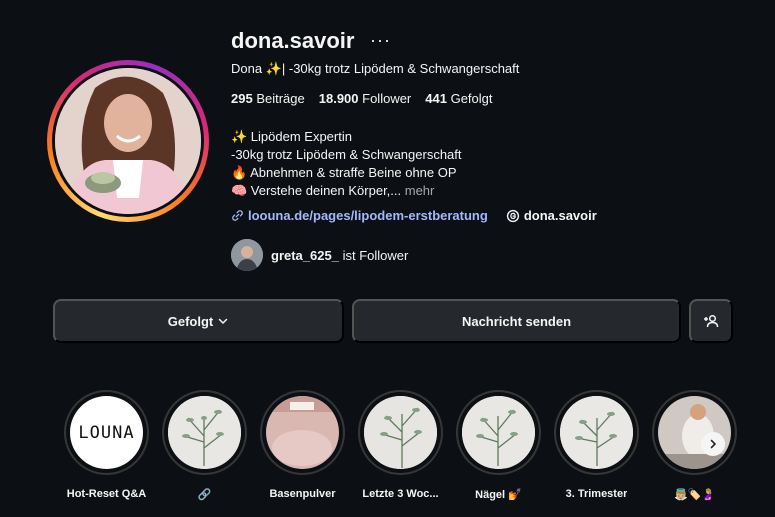  What do you see at coordinates (291, 136) in the screenshot?
I see `bio-line: ✨ Lipödem Expertin` at bounding box center [291, 136].